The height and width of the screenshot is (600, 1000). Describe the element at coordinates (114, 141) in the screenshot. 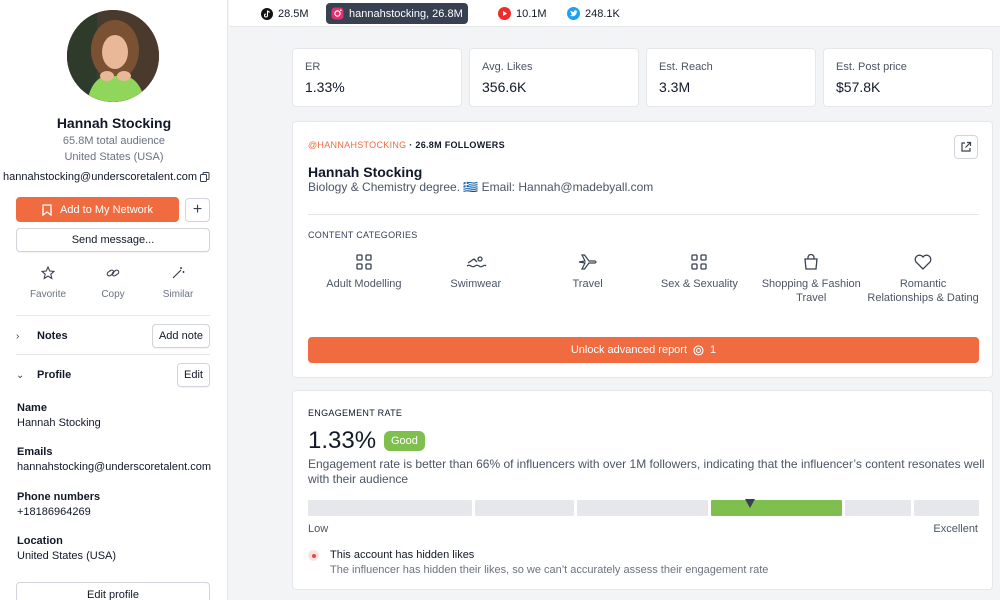

I see `total-audience: 65.8M total audience` at that location.